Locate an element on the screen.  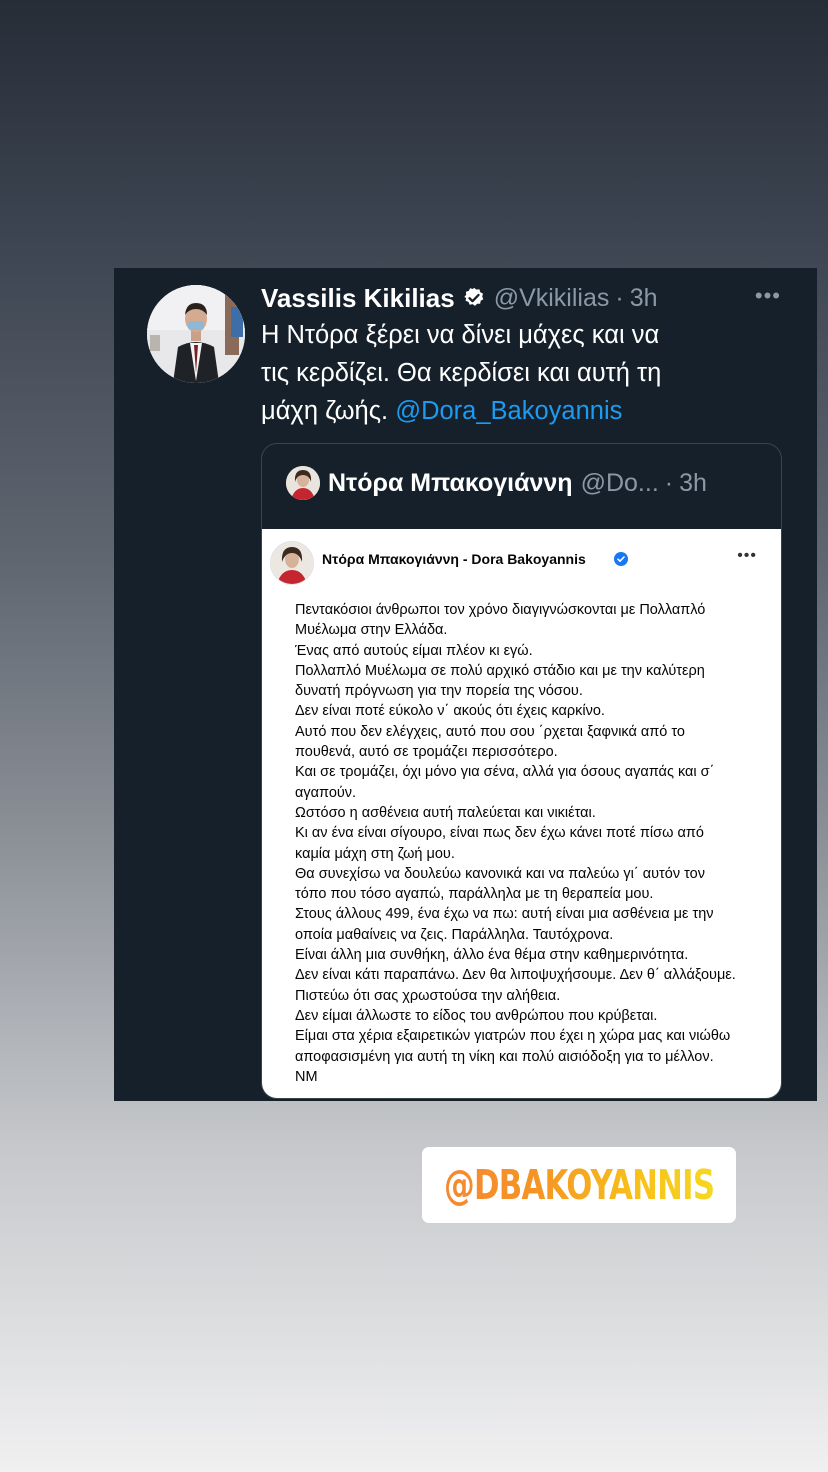
author-avatar is located at coordinates (196, 334).